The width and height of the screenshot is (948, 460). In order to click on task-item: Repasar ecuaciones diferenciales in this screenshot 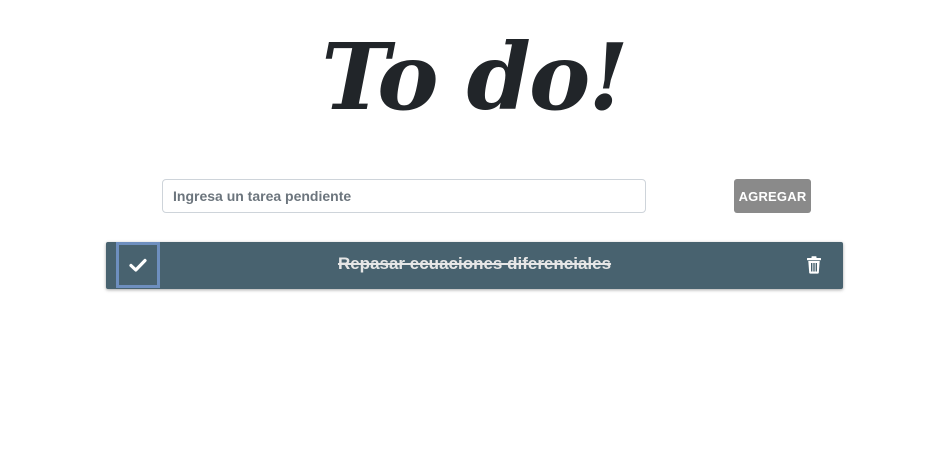, I will do `click(474, 265)`.